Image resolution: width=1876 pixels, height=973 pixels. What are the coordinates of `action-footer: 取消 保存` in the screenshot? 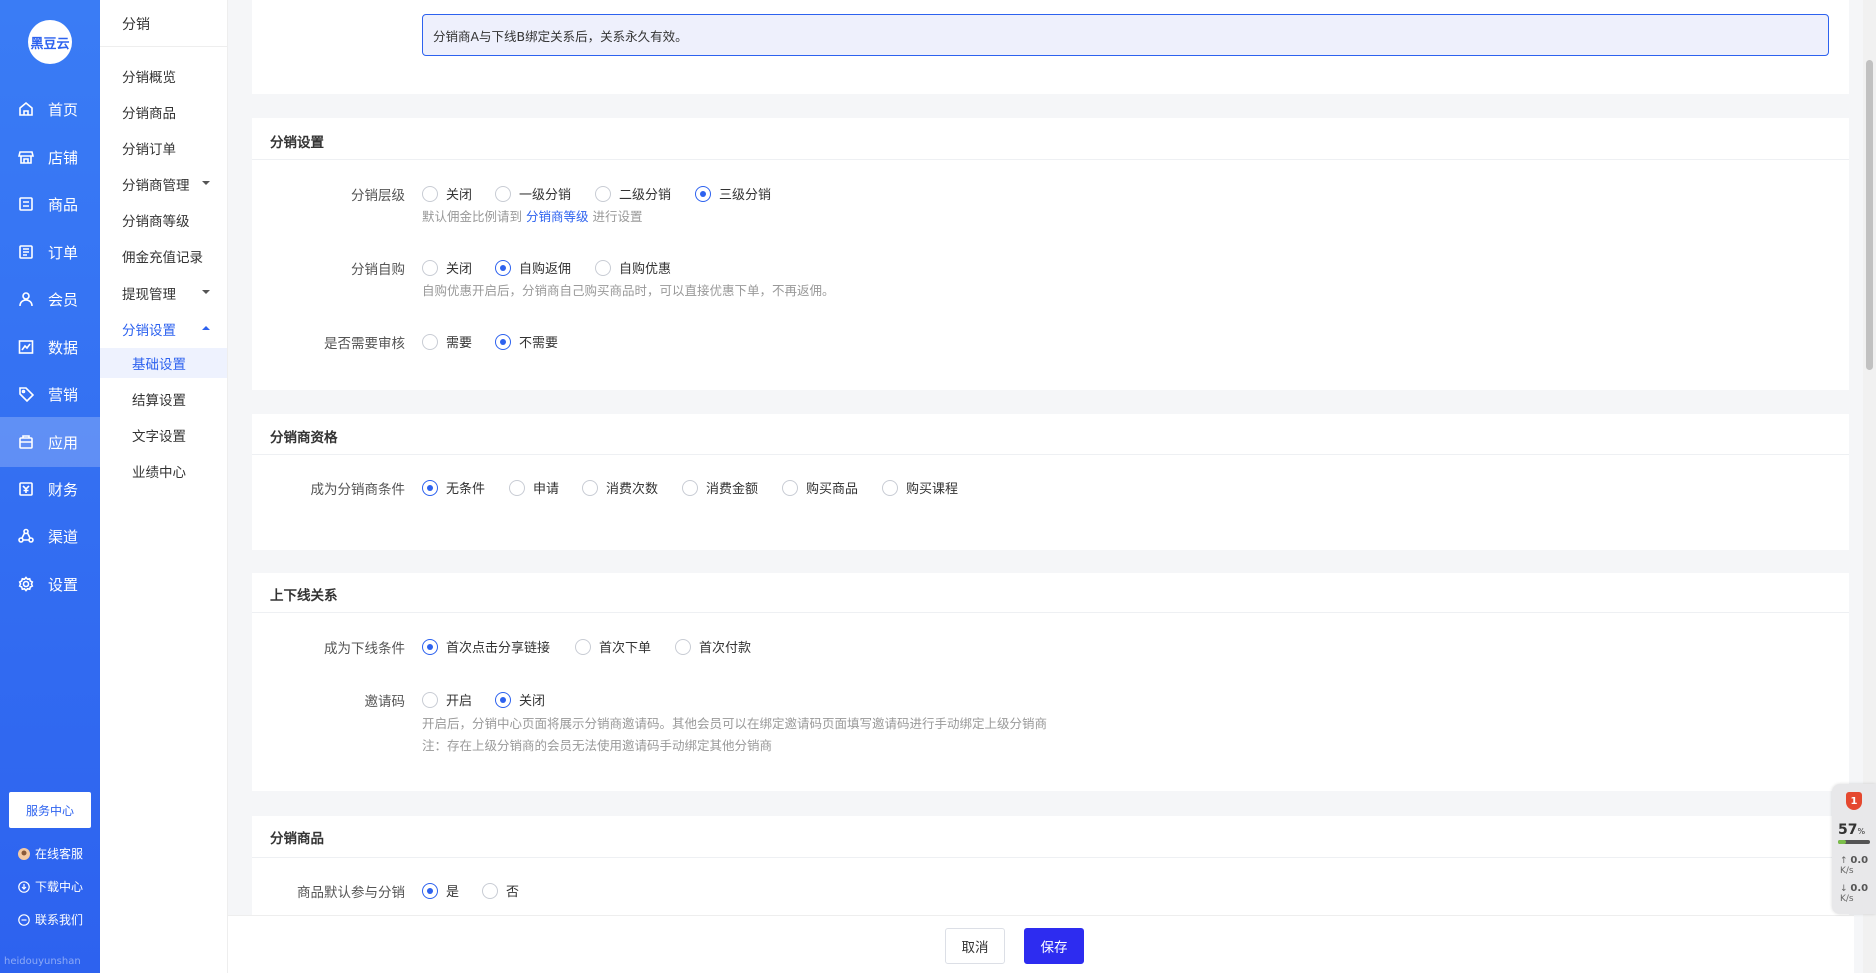 It's located at (1041, 944).